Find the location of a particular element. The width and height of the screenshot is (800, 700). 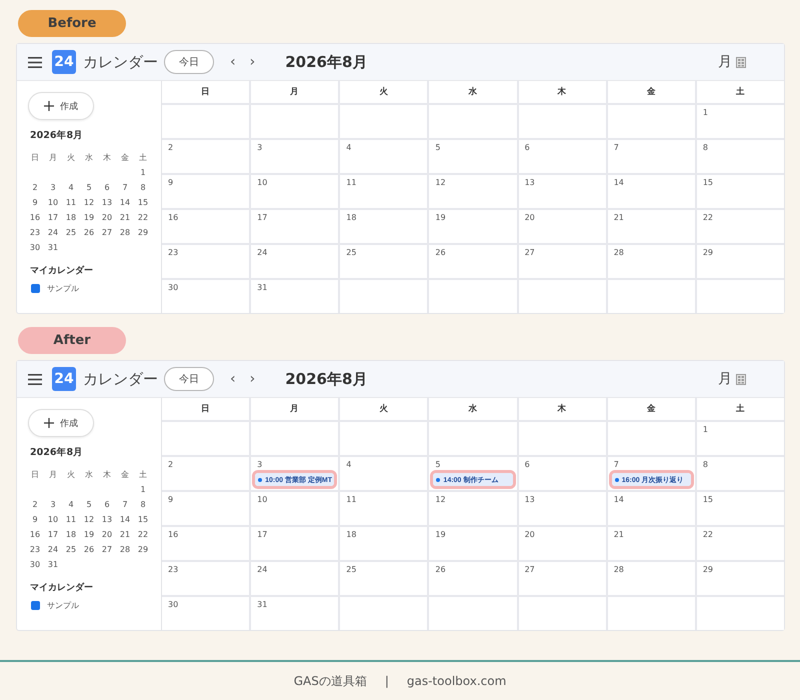

weekday-header: 月 is located at coordinates (294, 92).